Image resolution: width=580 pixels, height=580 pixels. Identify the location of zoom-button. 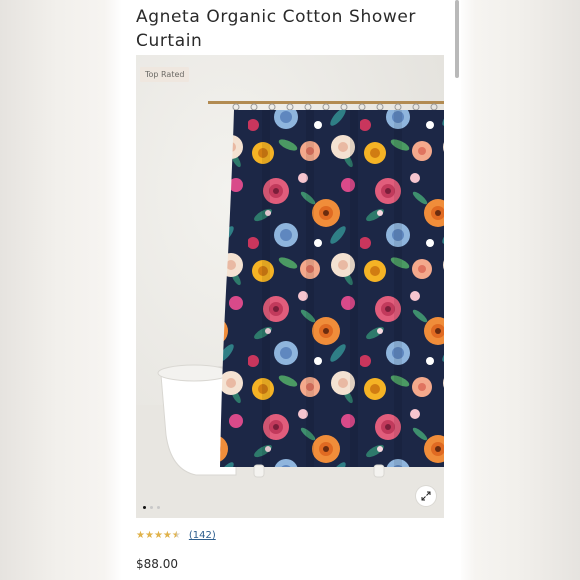
(426, 496).